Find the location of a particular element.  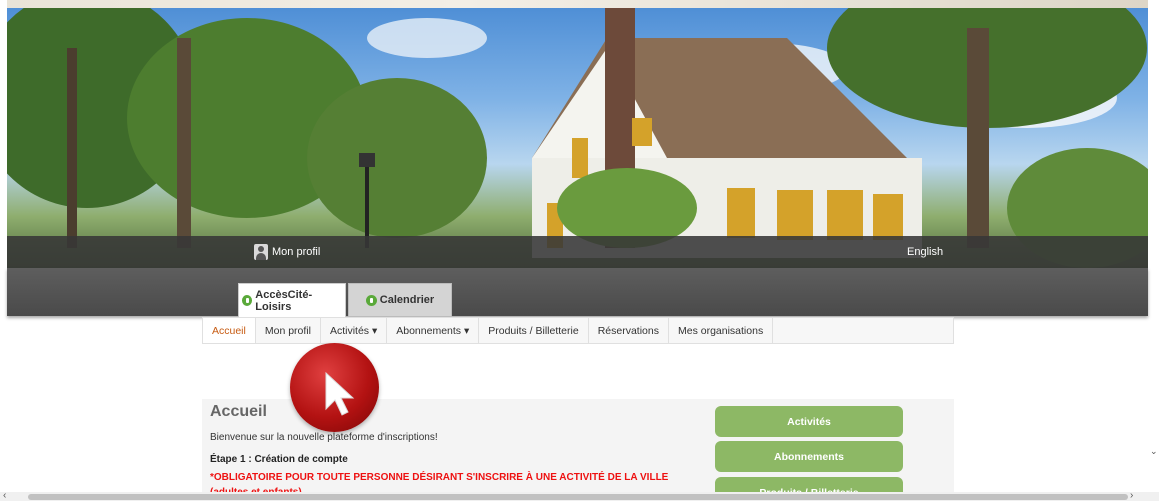

menu-item-accueil: Accueil is located at coordinates (229, 330).